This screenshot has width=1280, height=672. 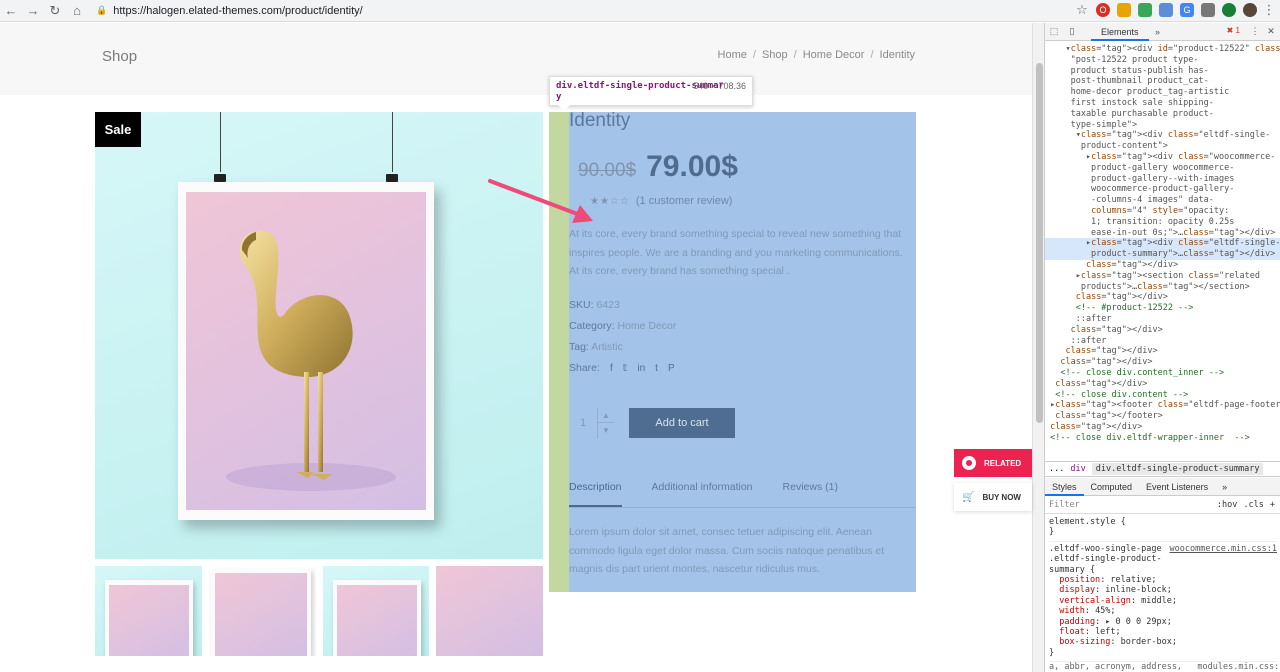 What do you see at coordinates (1229, 10) in the screenshot?
I see `pin-icon` at bounding box center [1229, 10].